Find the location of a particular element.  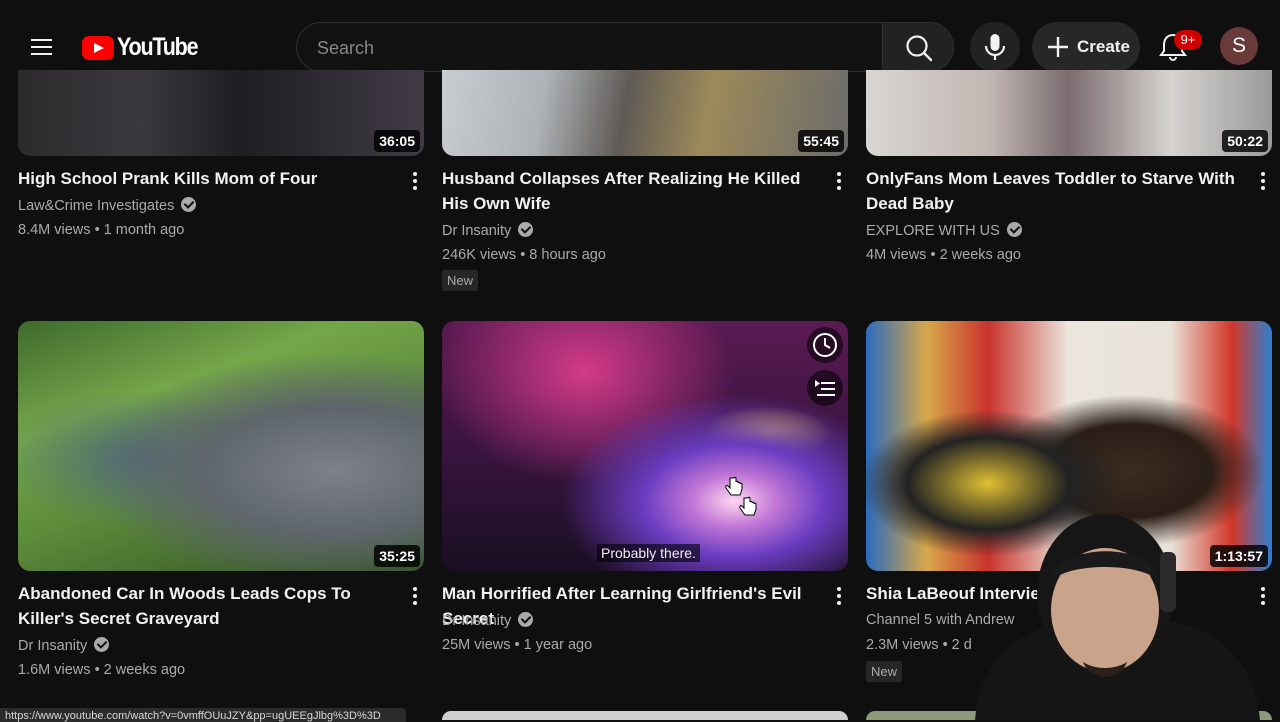

search-input is located at coordinates (592, 48).